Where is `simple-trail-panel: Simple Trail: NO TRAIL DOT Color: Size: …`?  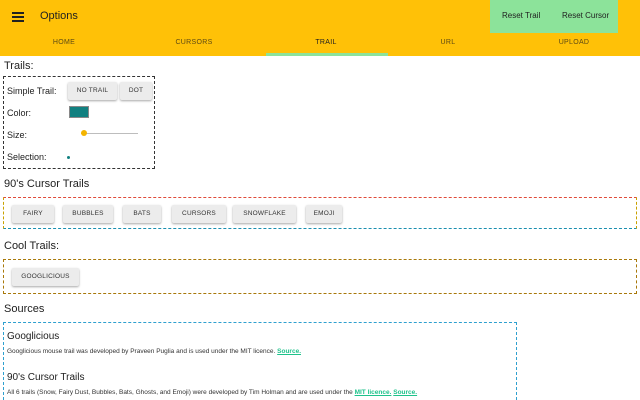
simple-trail-panel: Simple Trail: NO TRAIL DOT Color: Size: … is located at coordinates (79, 122).